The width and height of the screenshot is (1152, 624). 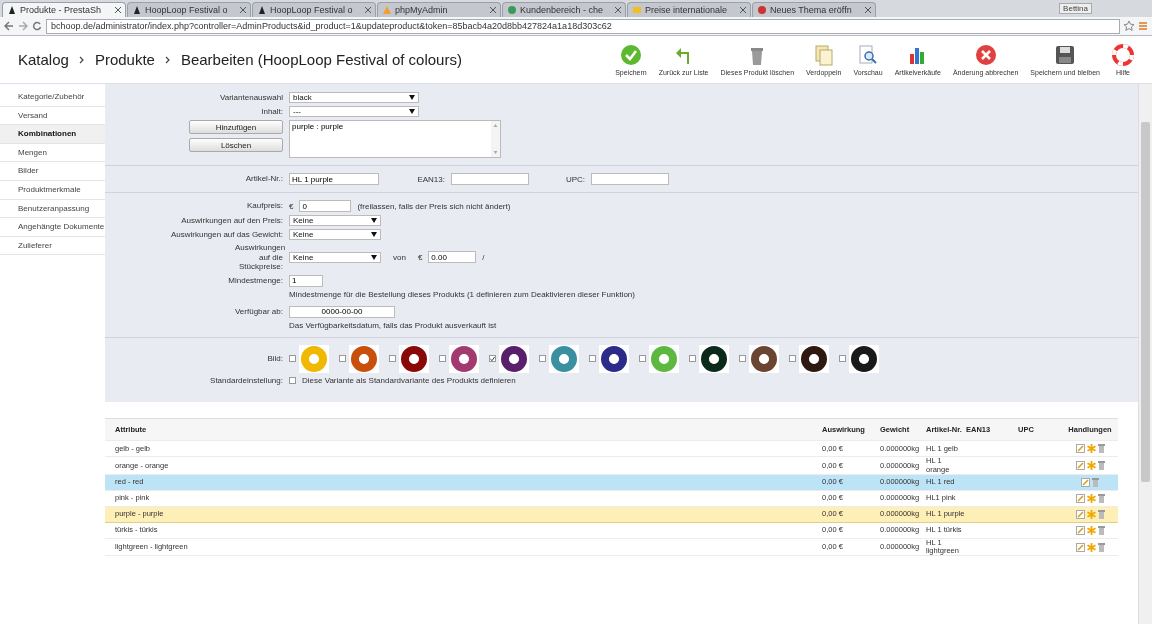 I want to click on content-select: ---, so click(x=354, y=111).